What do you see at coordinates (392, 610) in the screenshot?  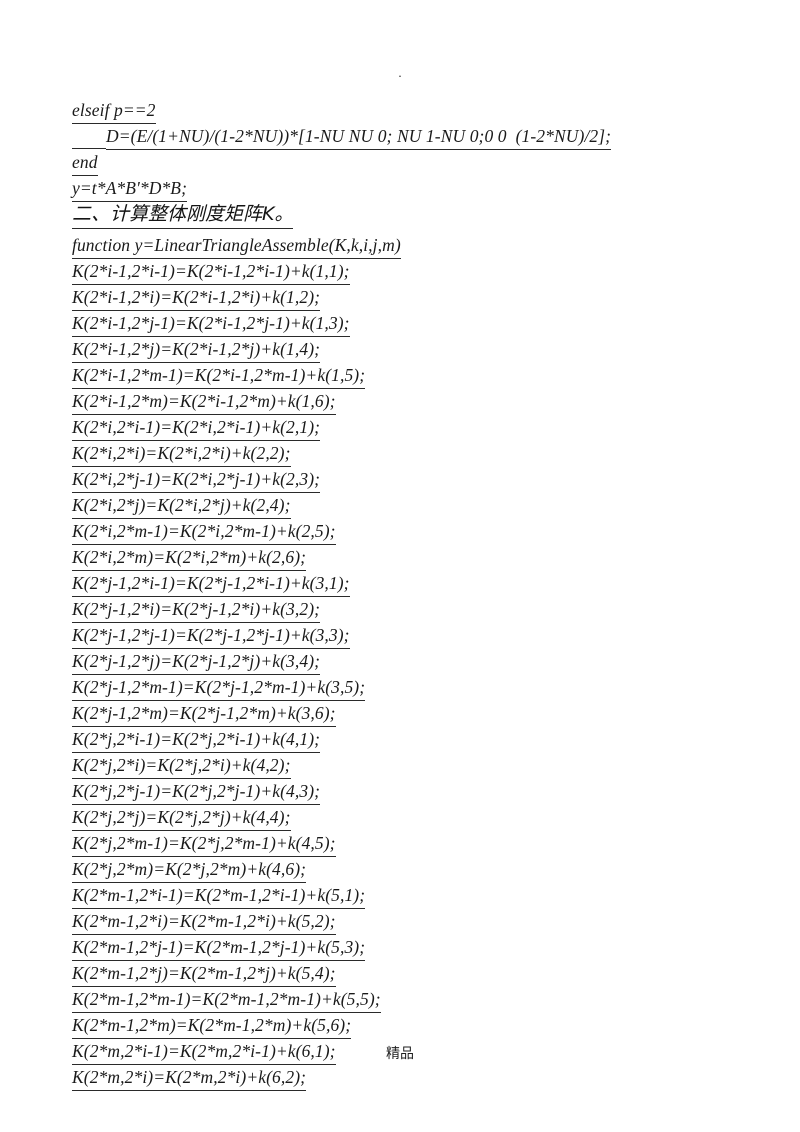 I see `code-line: K(2*j-1,2*i)=K(2*j-1,2*i)+k(3,2);` at bounding box center [392, 610].